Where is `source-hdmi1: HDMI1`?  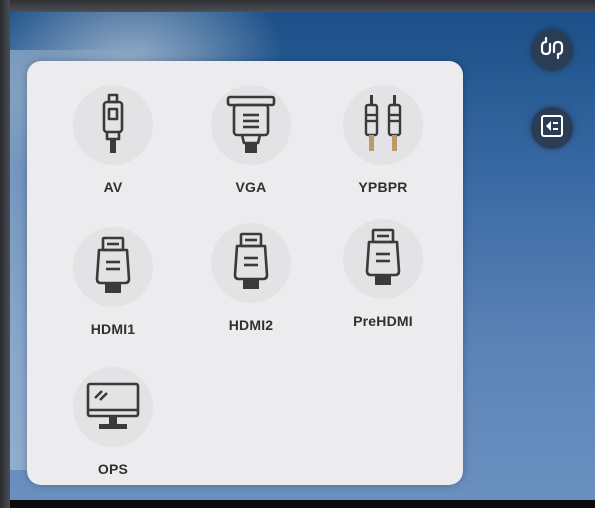
source-hdmi1: HDMI1 is located at coordinates (113, 282).